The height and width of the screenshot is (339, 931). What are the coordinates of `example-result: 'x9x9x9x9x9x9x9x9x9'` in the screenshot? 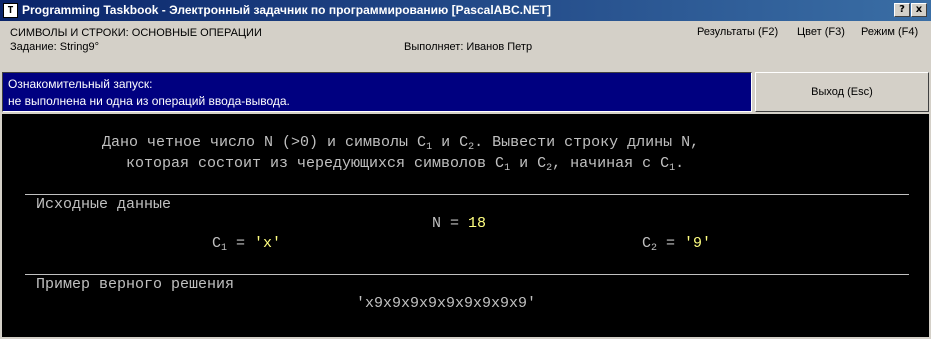 It's located at (446, 303).